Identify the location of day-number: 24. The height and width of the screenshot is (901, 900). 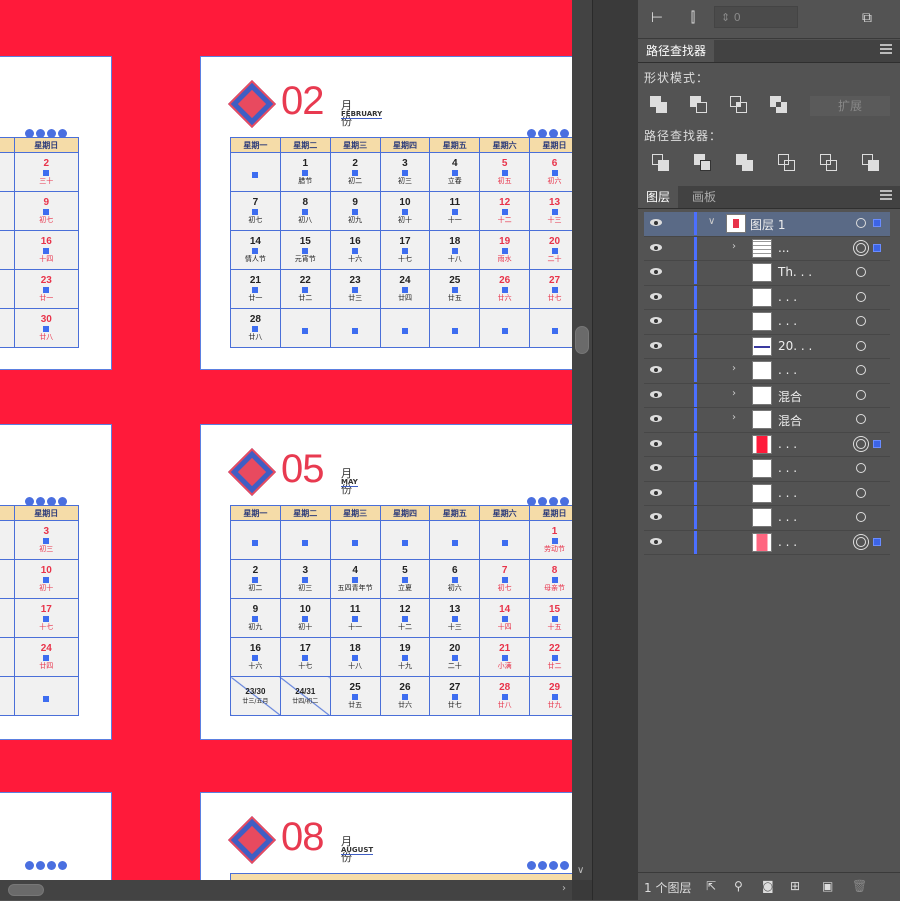
(405, 280).